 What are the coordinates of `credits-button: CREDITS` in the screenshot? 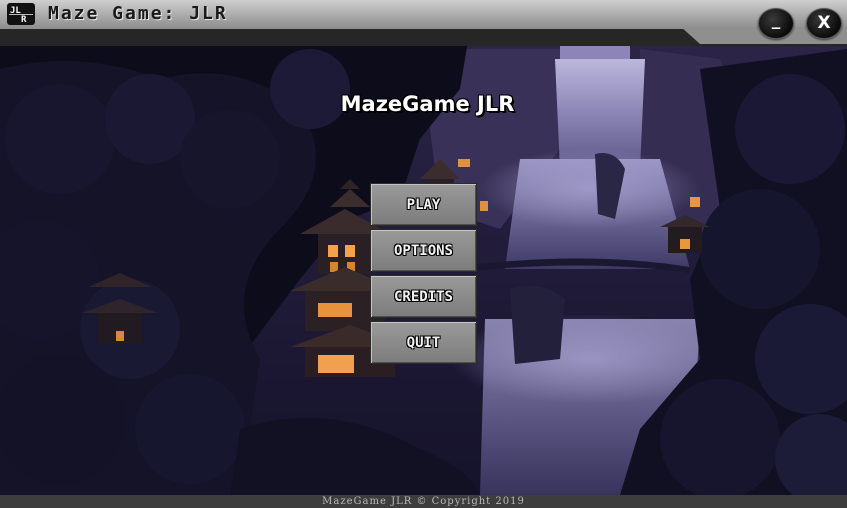 It's located at (423, 296).